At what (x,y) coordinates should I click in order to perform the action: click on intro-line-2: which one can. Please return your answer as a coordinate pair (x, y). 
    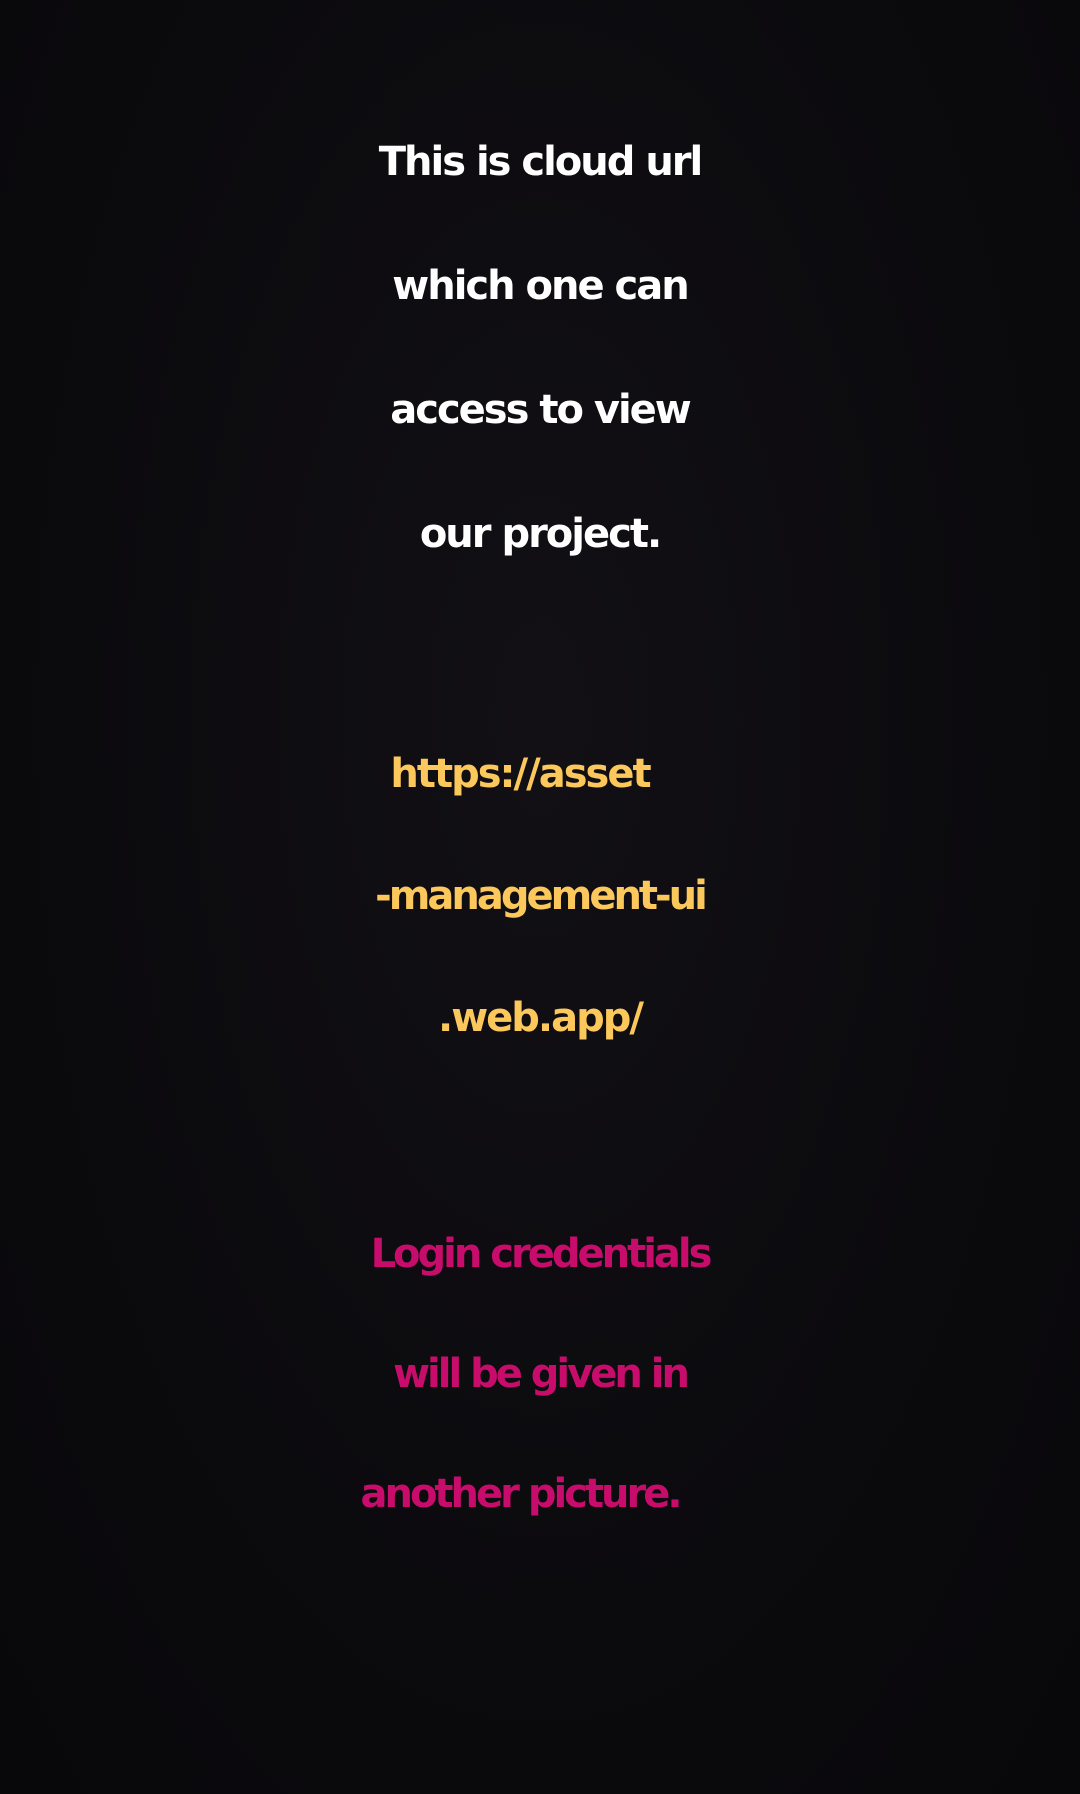
    Looking at the image, I should click on (540, 286).